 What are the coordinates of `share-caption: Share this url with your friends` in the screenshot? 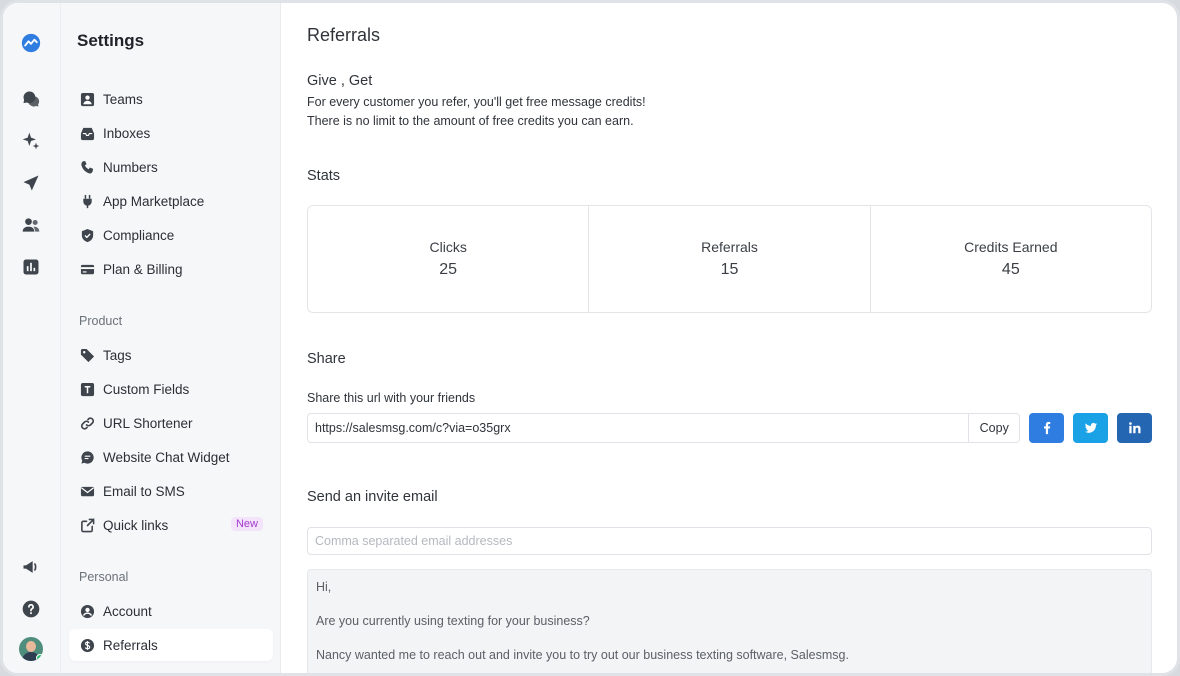 It's located at (391, 398).